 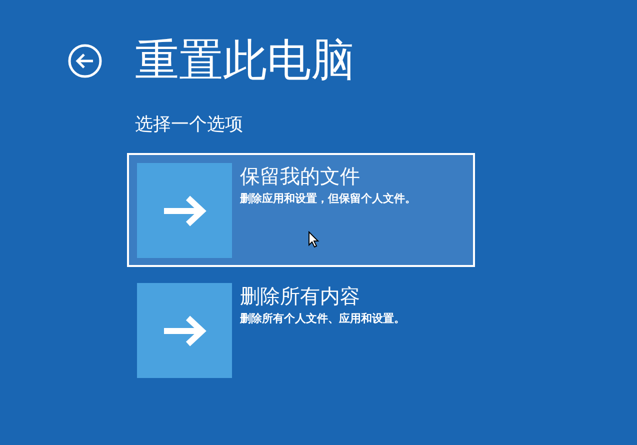 What do you see at coordinates (314, 239) in the screenshot?
I see `mouse-cursor-icon` at bounding box center [314, 239].